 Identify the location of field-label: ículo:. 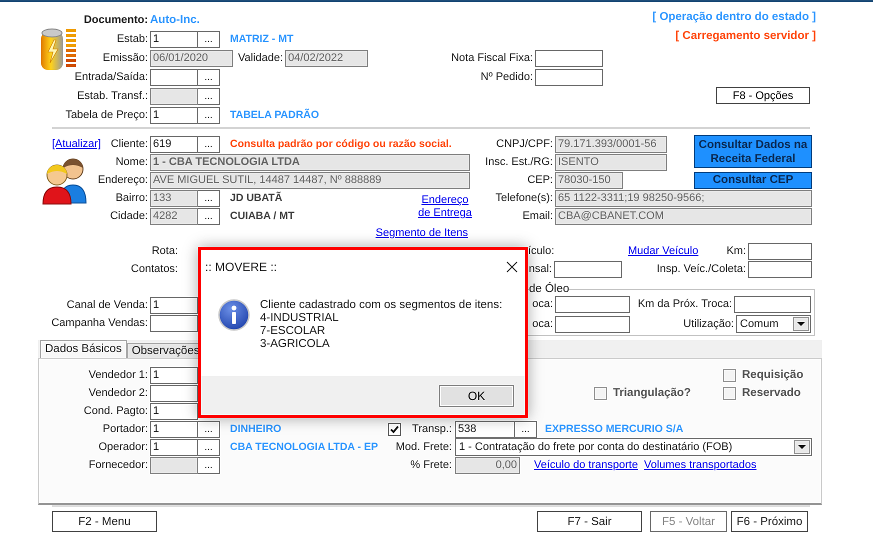
(540, 251).